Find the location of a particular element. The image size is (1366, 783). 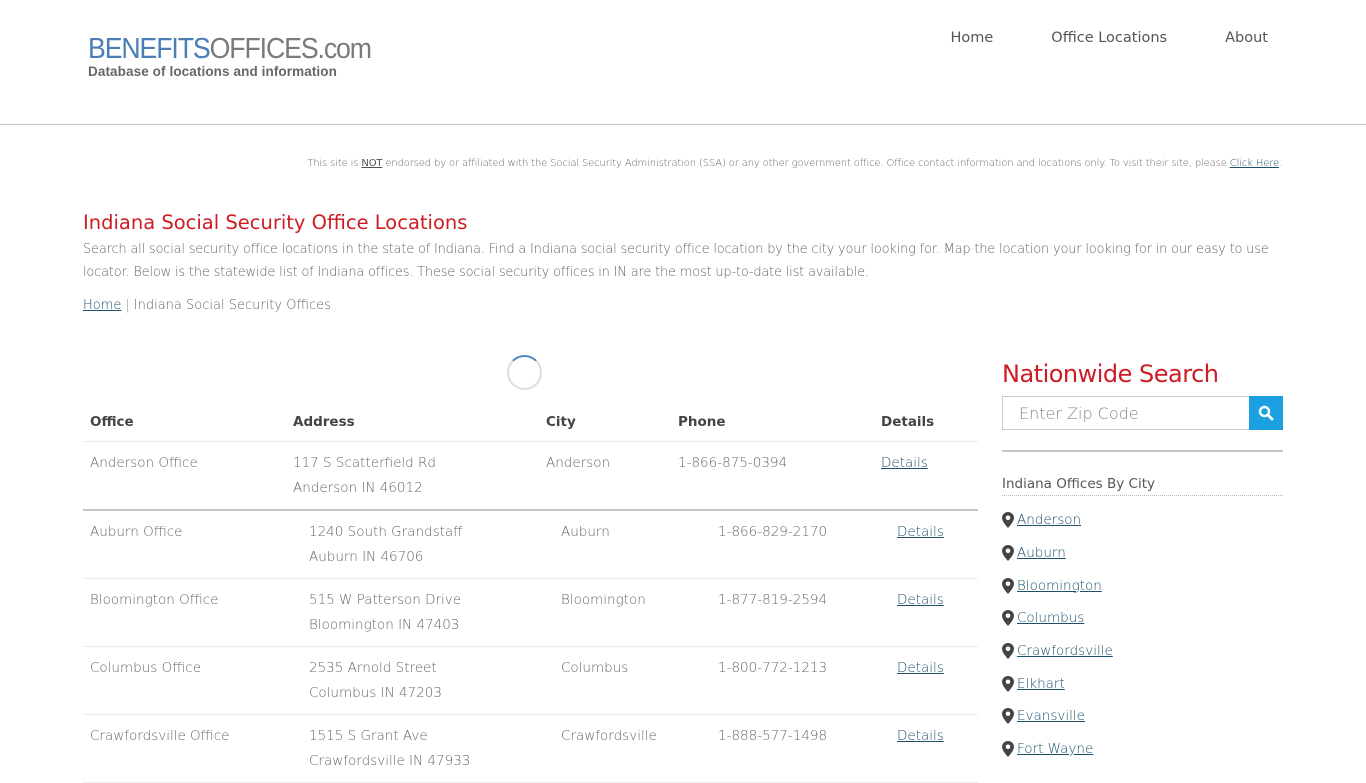

breadcrumb: Home | Indiana Social Security Offices is located at coordinates (207, 305).